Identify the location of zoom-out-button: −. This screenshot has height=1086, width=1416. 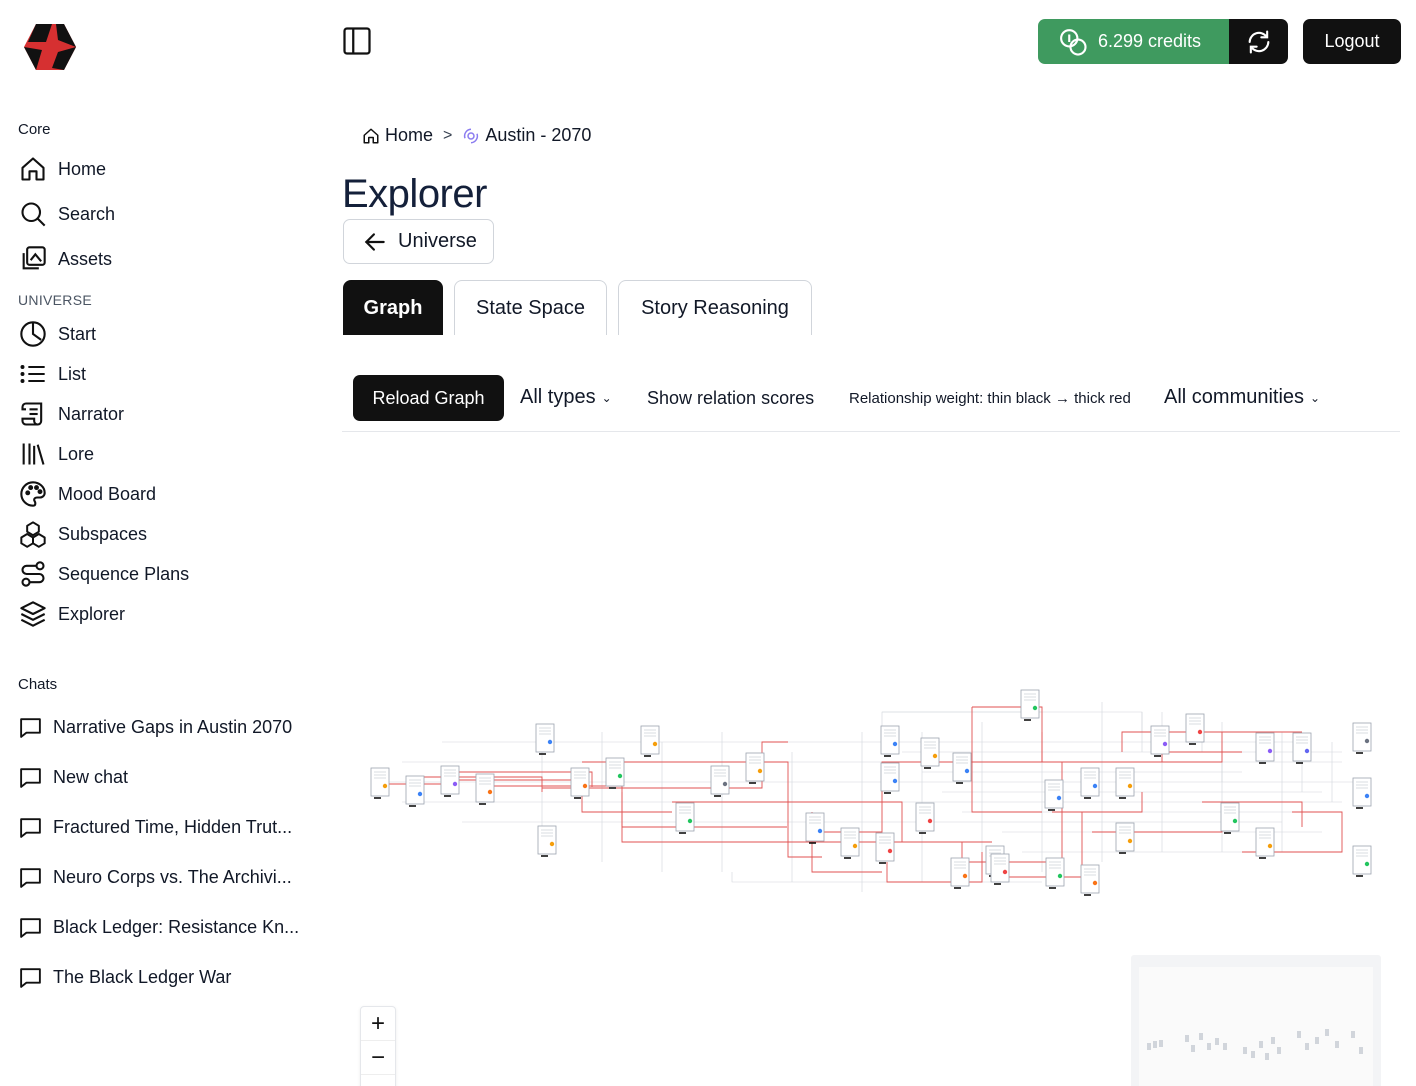
(378, 1058).